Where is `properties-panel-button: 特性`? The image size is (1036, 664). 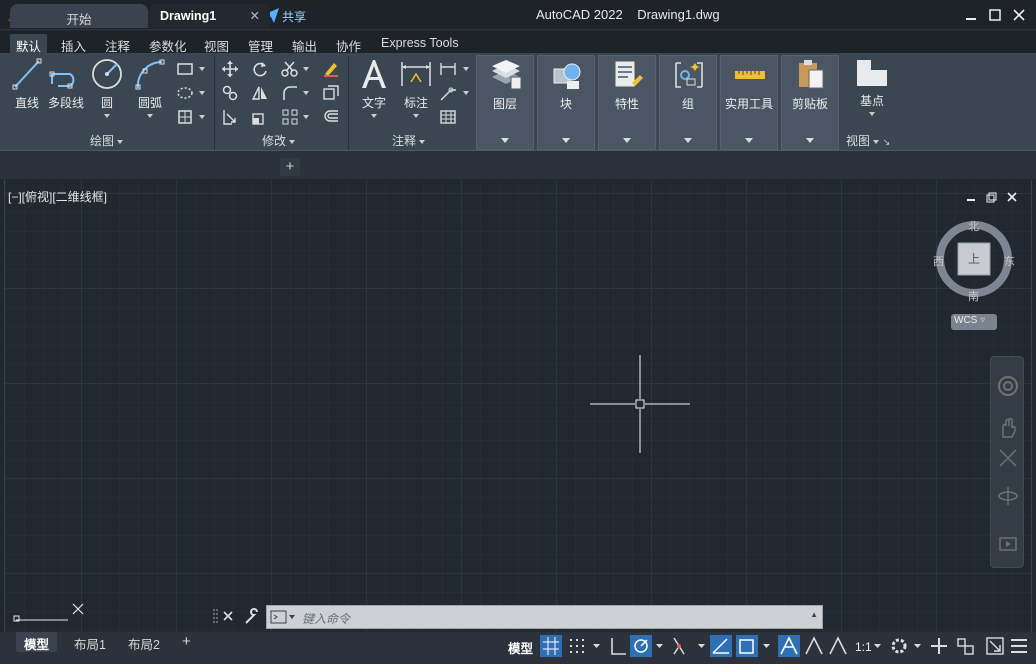 properties-panel-button: 特性 is located at coordinates (627, 102).